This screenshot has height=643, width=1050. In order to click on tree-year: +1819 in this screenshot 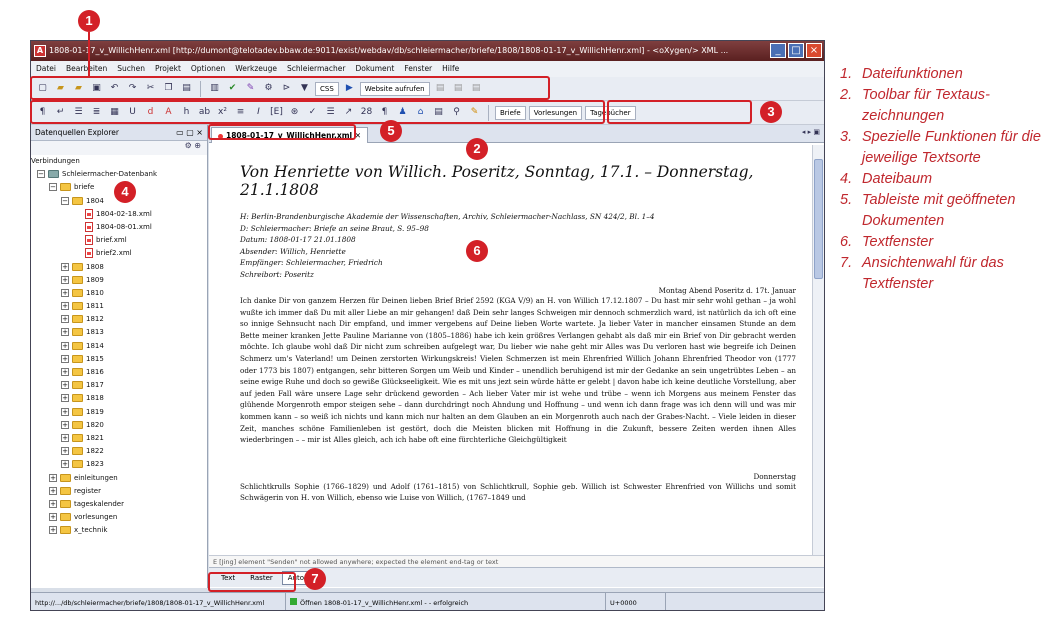, I will do `click(119, 412)`.